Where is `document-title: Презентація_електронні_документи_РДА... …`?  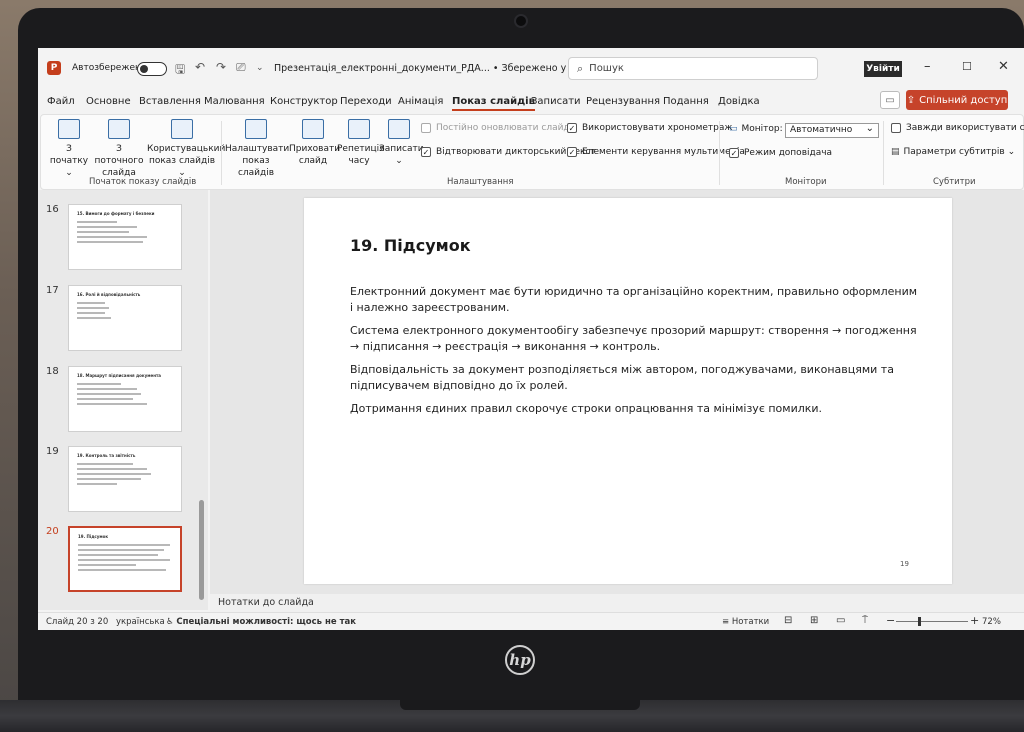
document-title: Презентація_електронні_документи_РДА... … is located at coordinates (445, 68).